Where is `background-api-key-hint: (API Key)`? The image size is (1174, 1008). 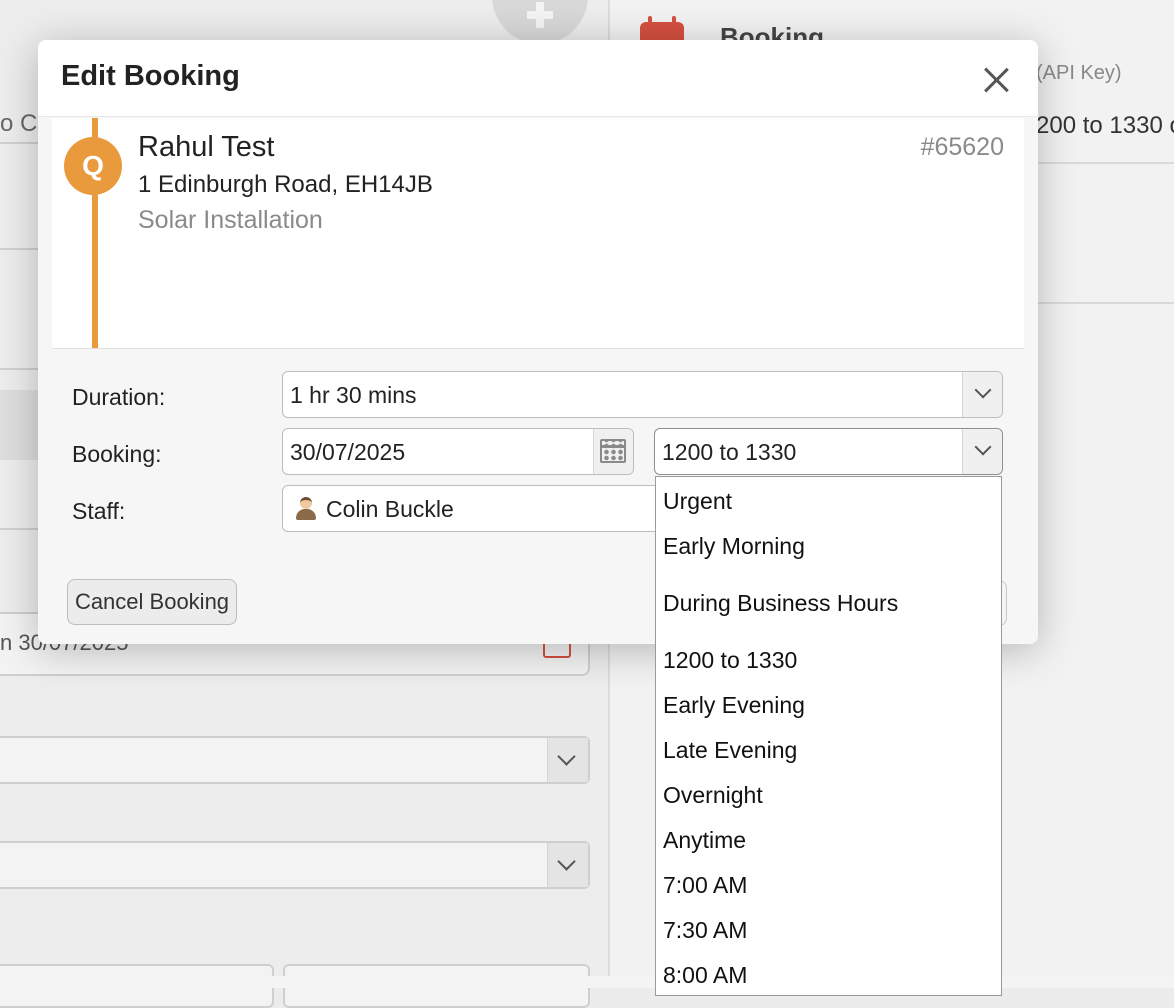 background-api-key-hint: (API Key) is located at coordinates (1079, 73).